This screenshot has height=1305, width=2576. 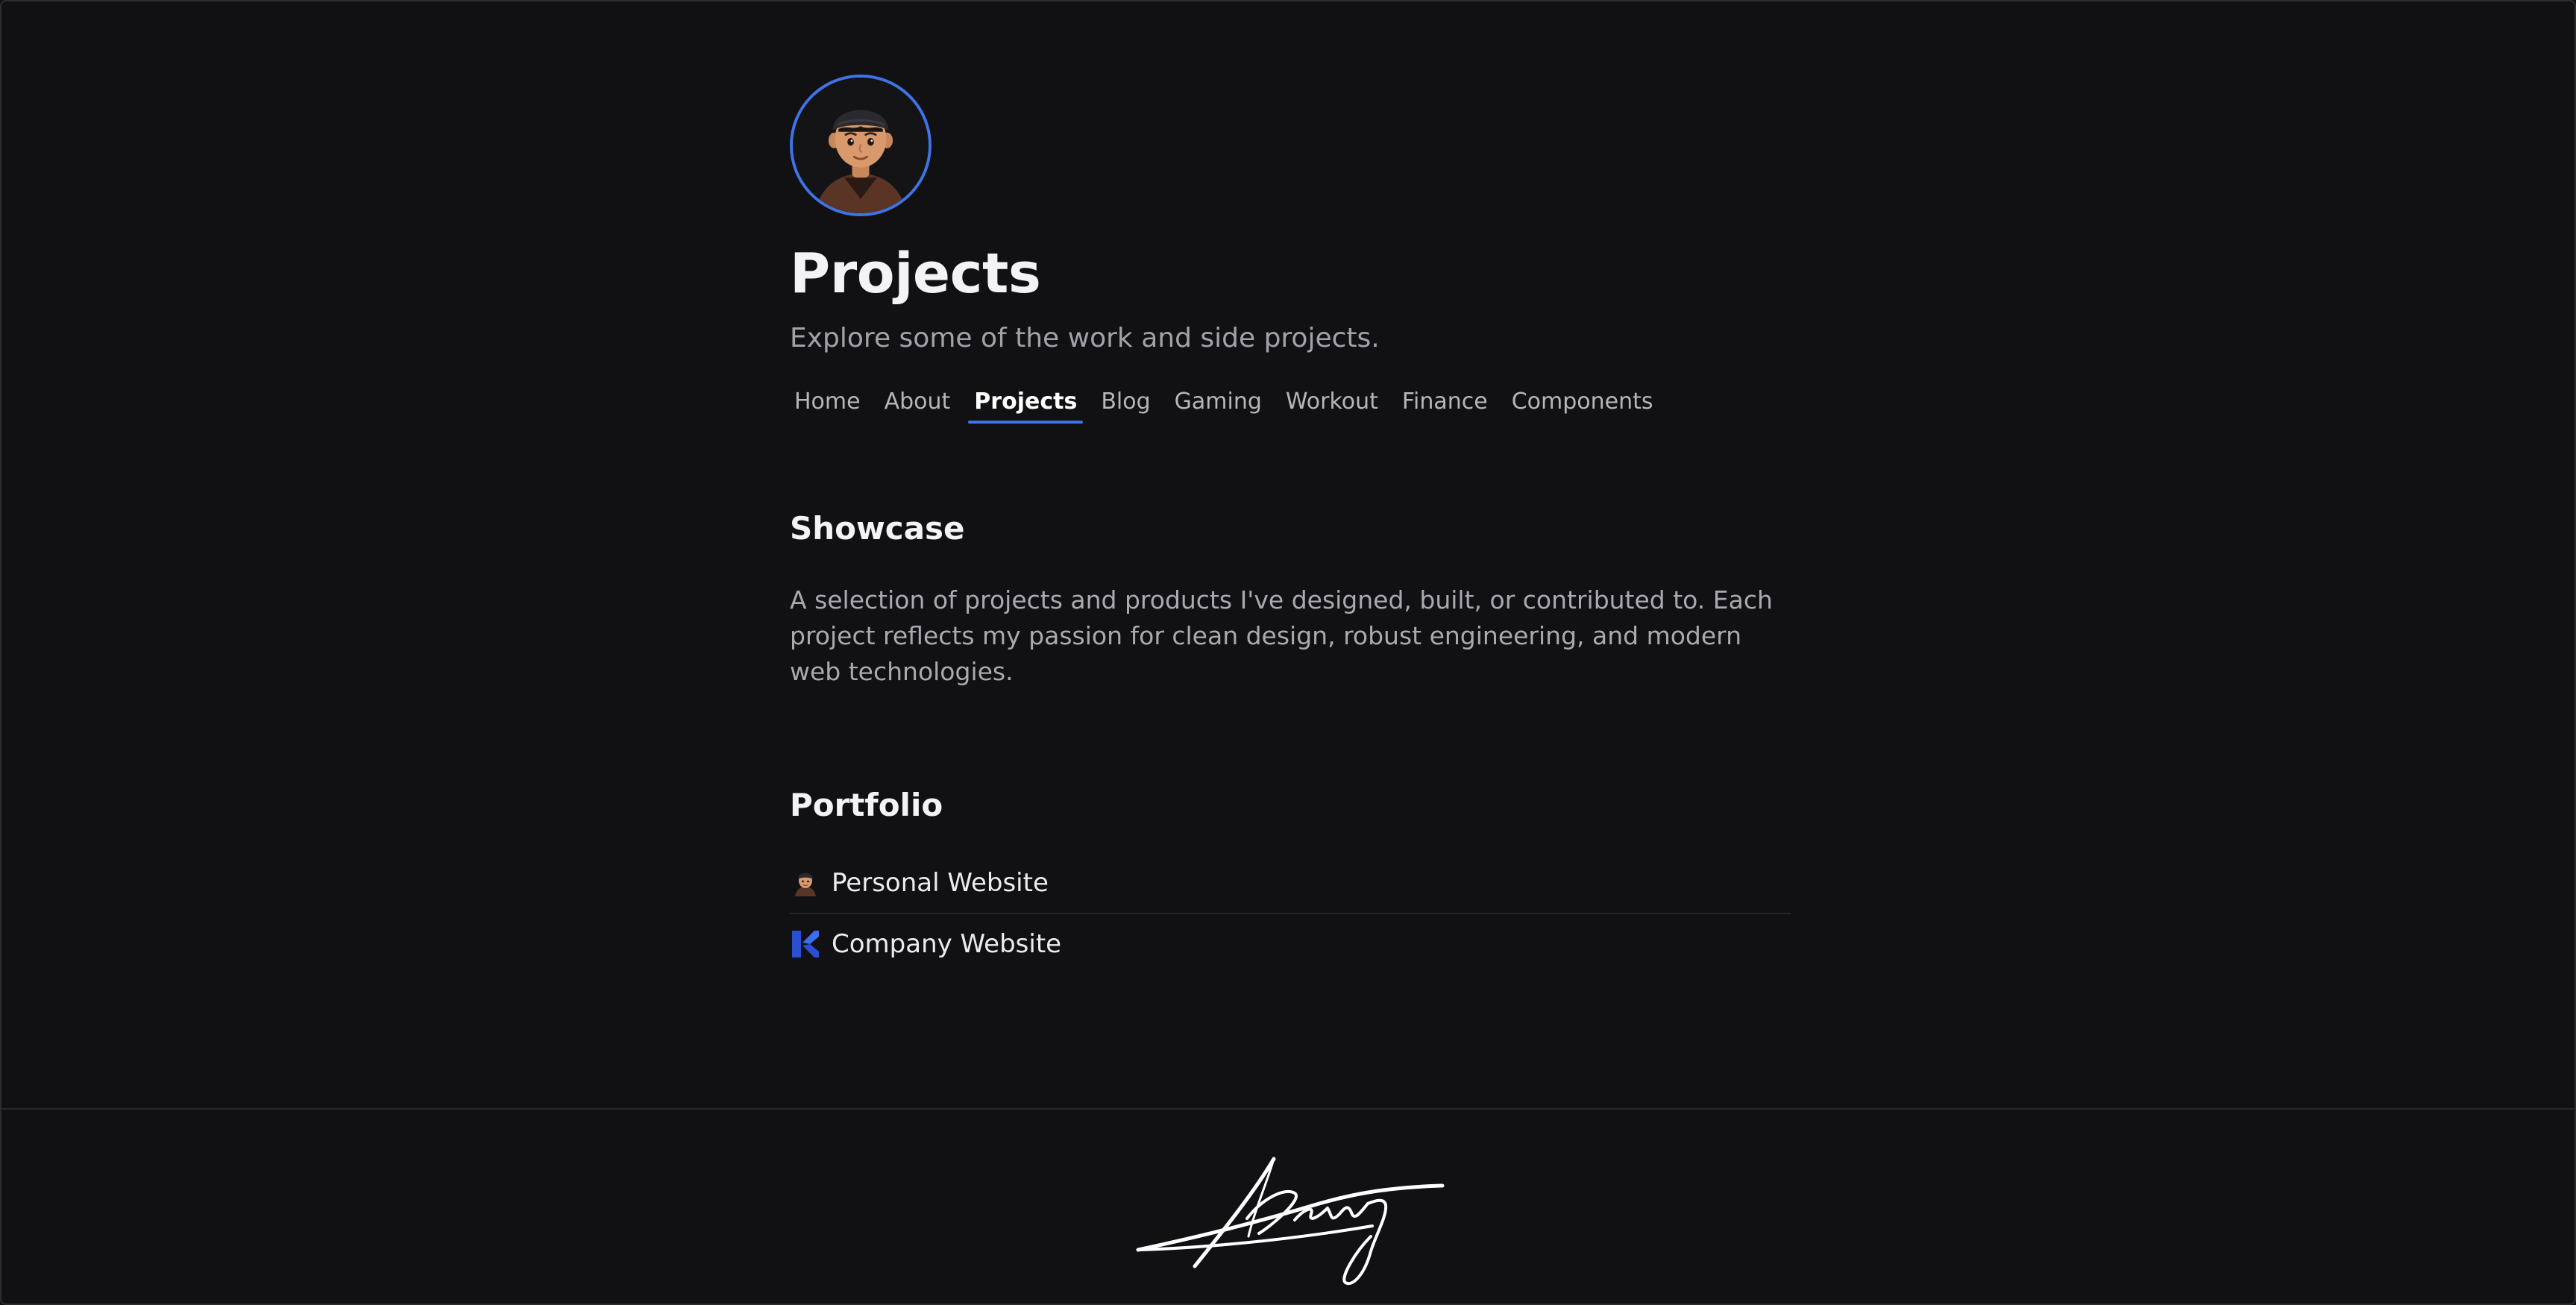 I want to click on nav-item-projects: Projects, so click(x=1032, y=402).